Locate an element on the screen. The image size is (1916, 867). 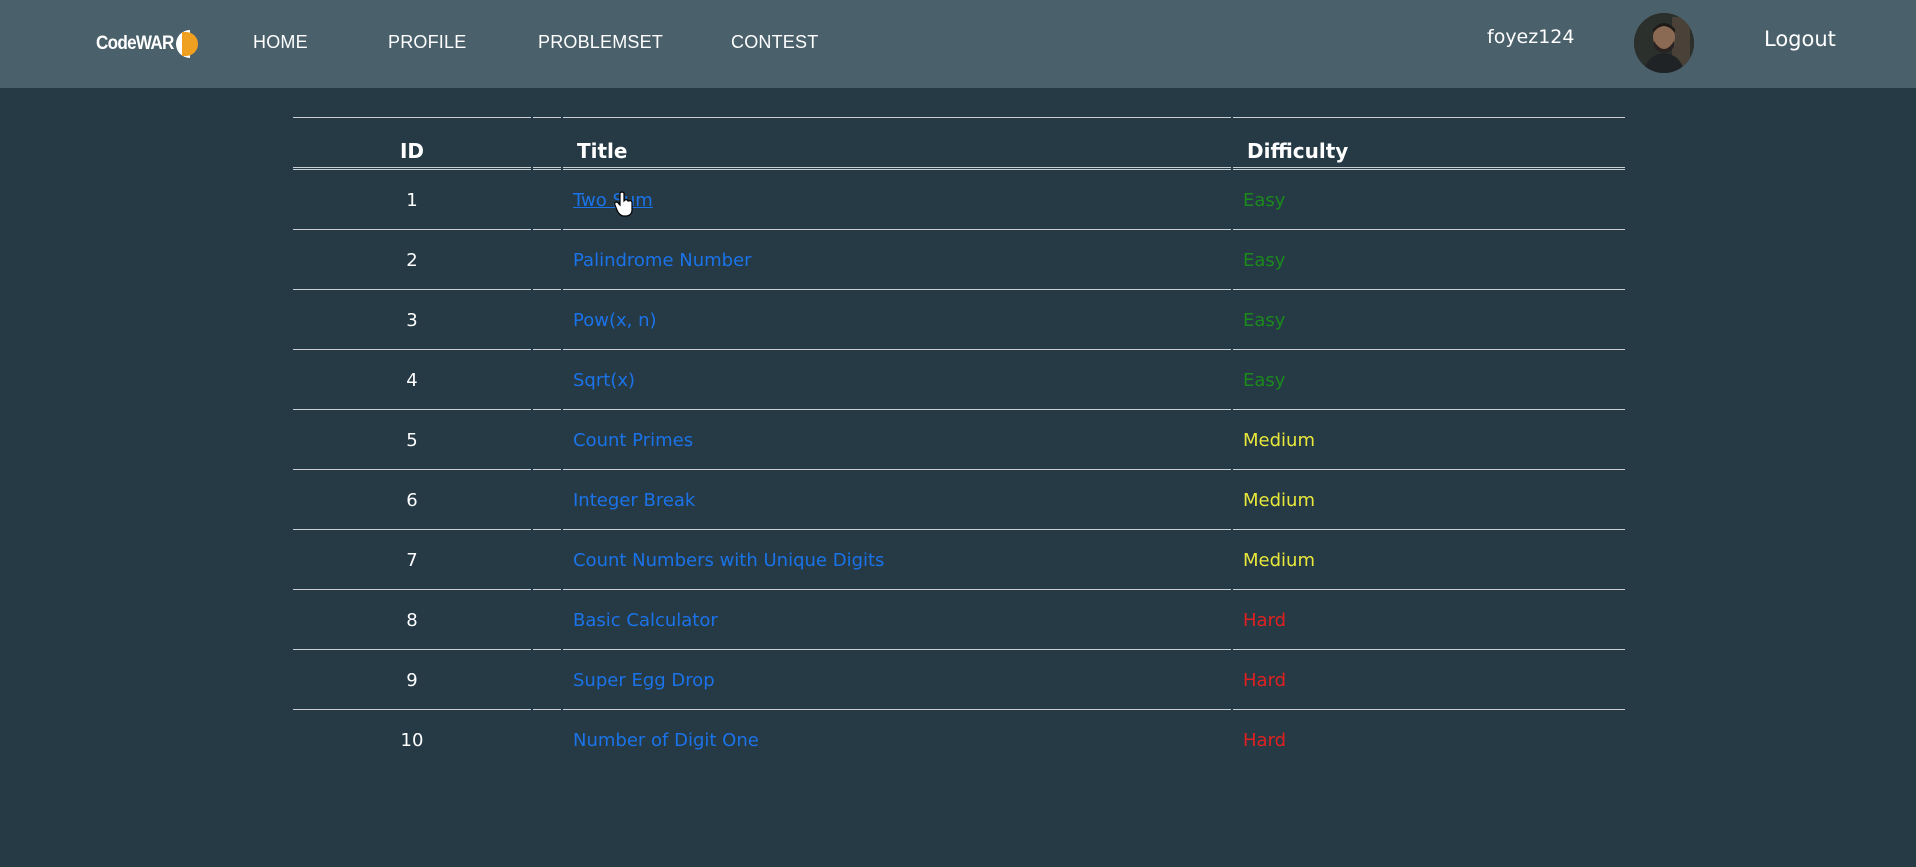
header-id: ID is located at coordinates (412, 143).